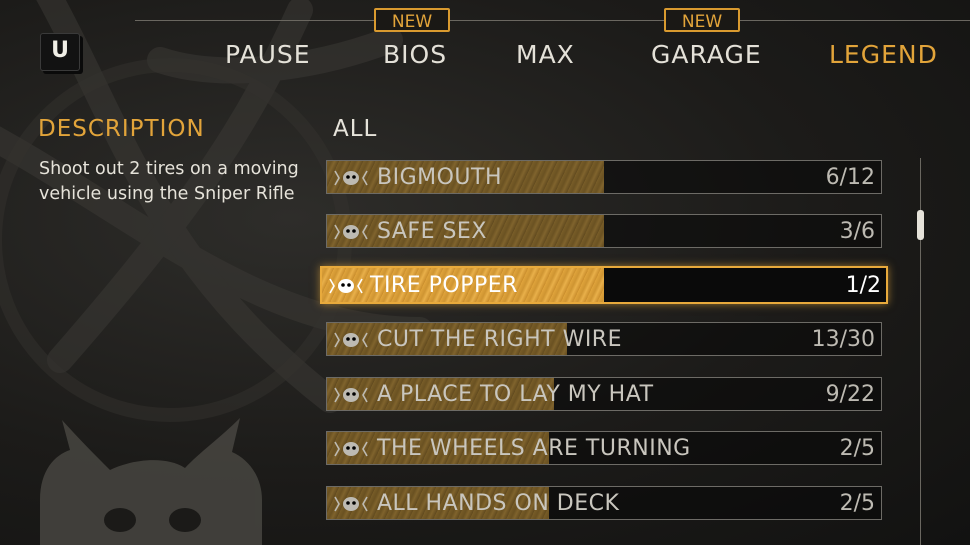 This screenshot has width=970, height=545. I want to click on list-item: SAFE SEX 3/6, so click(604, 231).